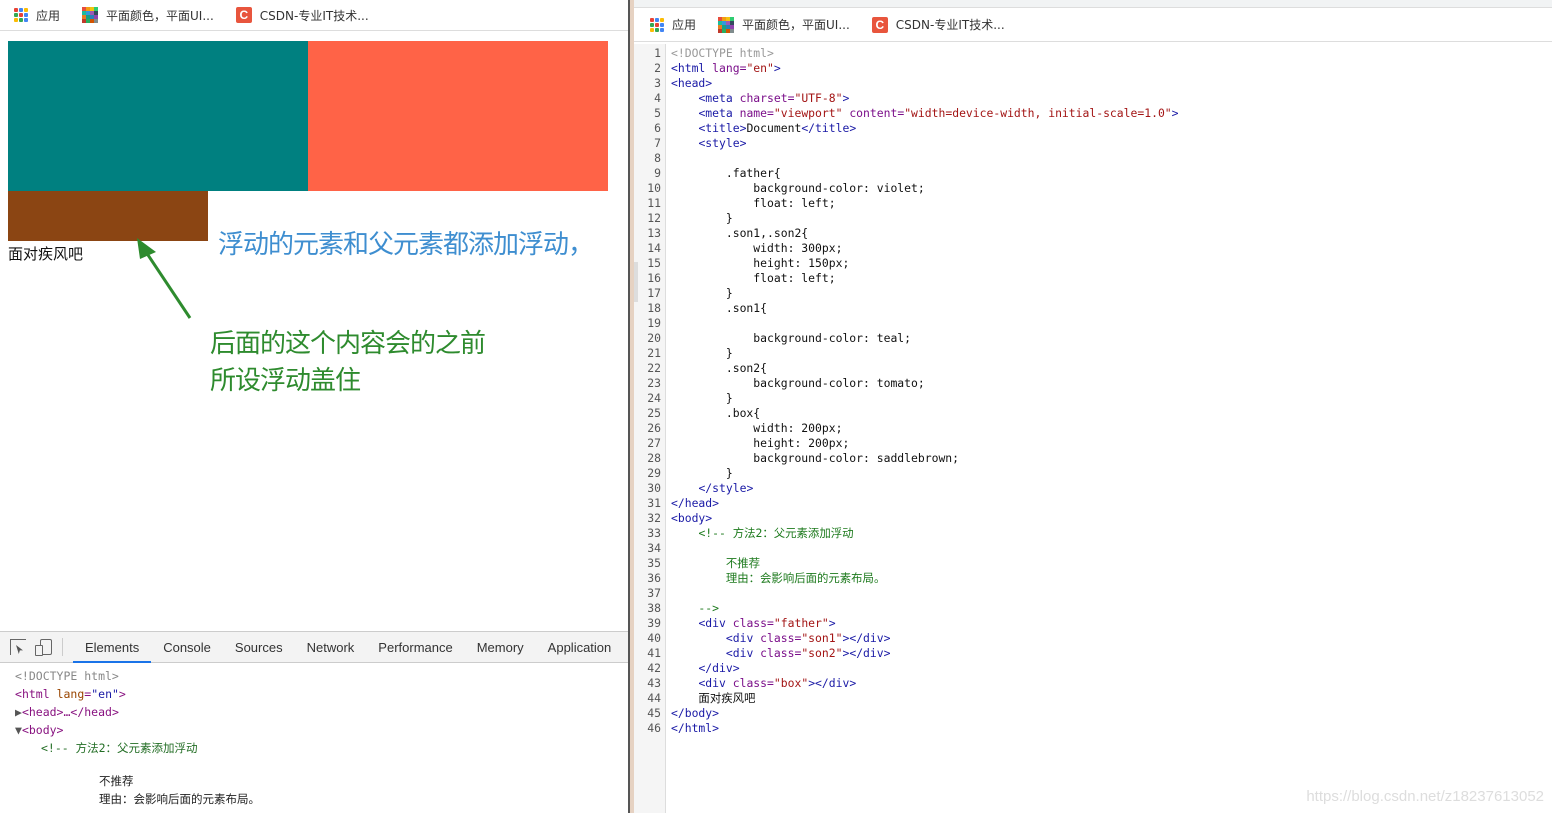 The height and width of the screenshot is (813, 1552). What do you see at coordinates (654, 368) in the screenshot?
I see `line-number: 22` at bounding box center [654, 368].